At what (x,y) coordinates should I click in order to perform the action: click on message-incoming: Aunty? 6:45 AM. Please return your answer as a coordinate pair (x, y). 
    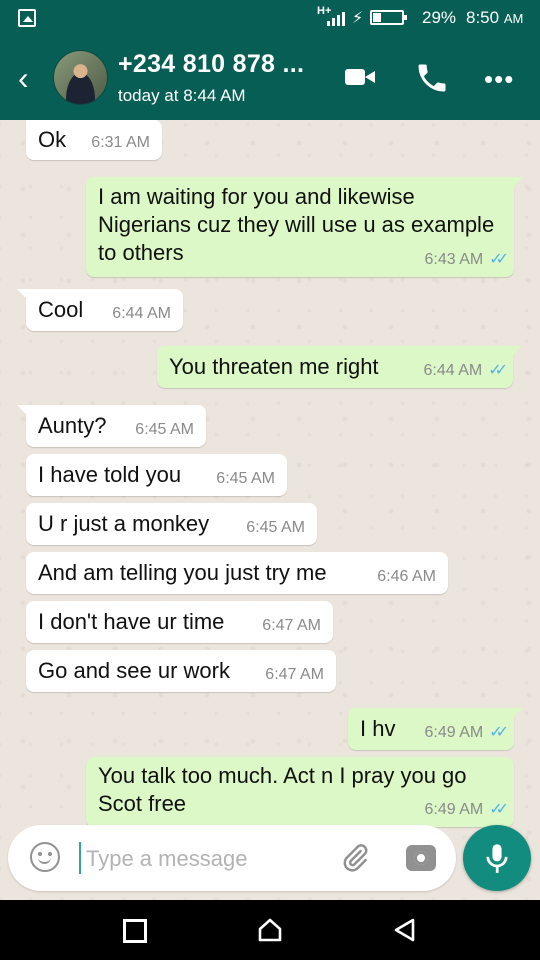
    Looking at the image, I should click on (111, 426).